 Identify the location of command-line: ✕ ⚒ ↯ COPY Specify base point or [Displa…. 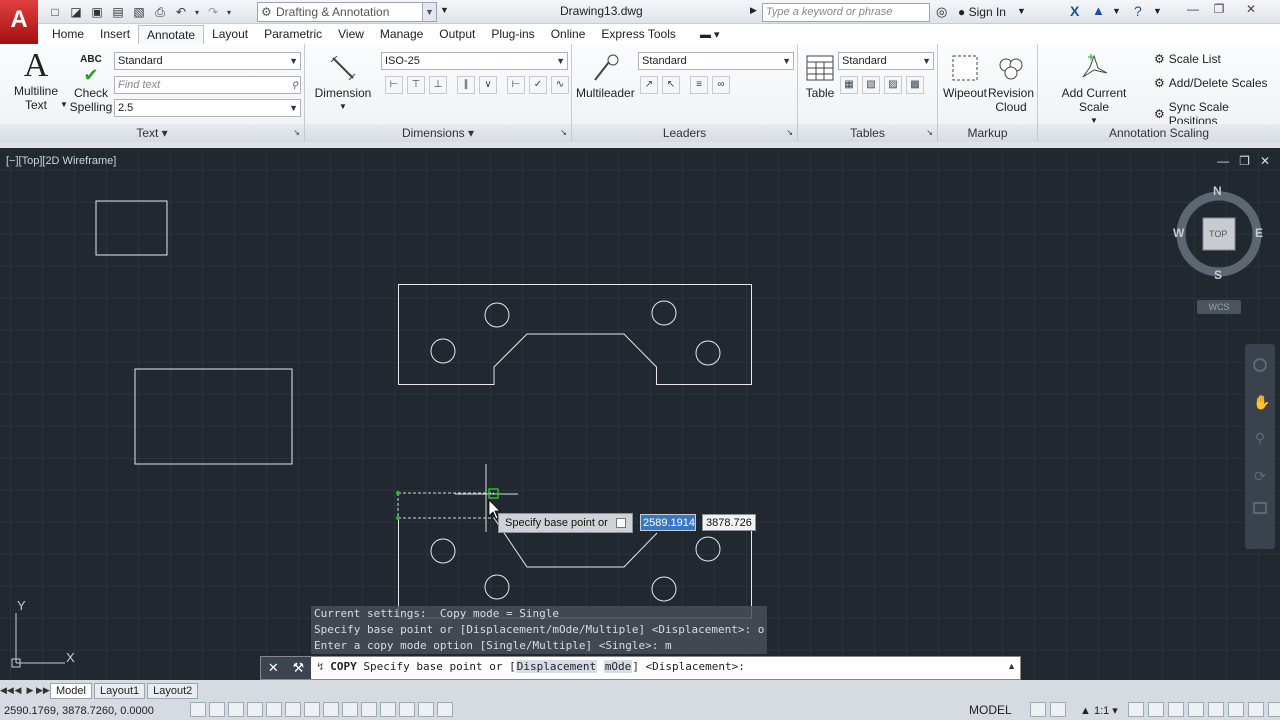
(640, 668).